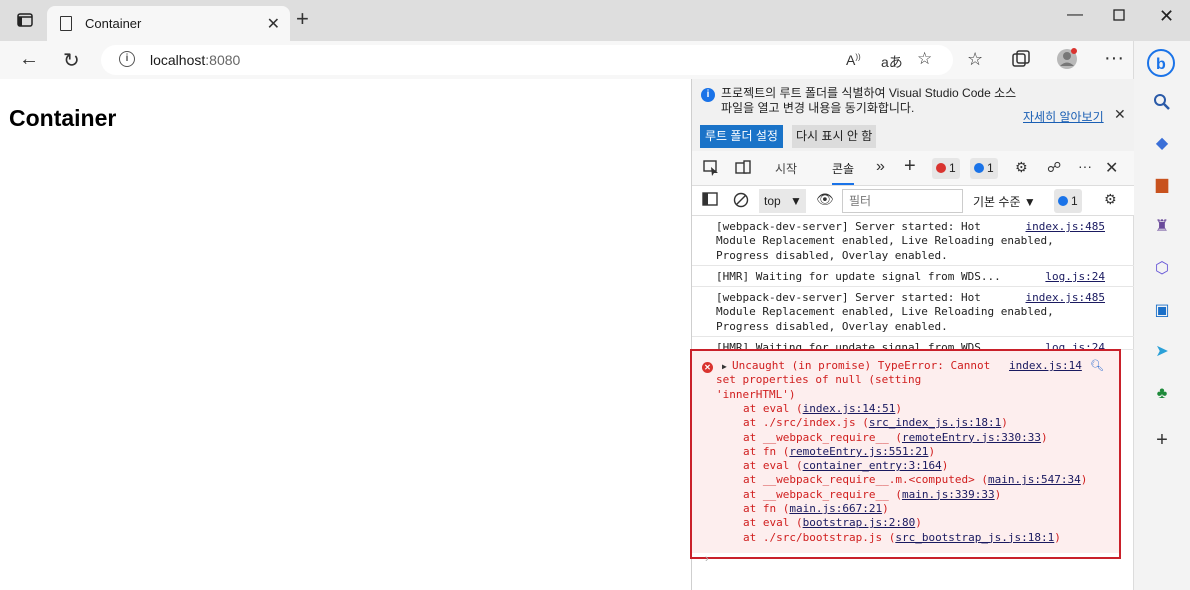 The image size is (1190, 590). Describe the element at coordinates (1111, 168) in the screenshot. I see `close-devtools-icon: ✕` at that location.